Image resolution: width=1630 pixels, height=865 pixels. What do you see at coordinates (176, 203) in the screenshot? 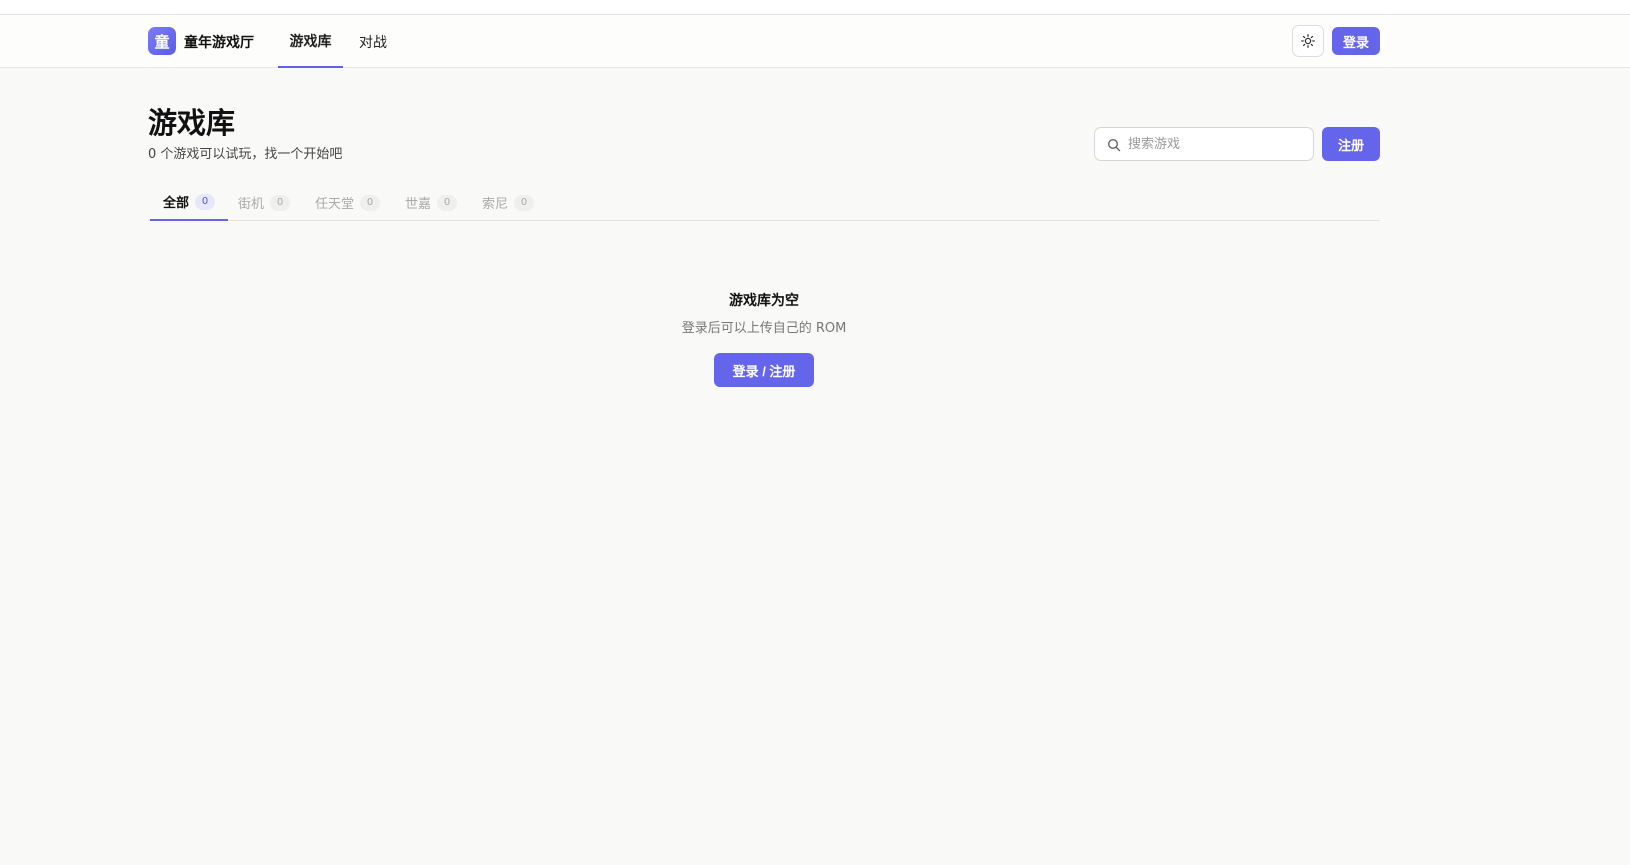
I see `filter-tab-label: 全部` at bounding box center [176, 203].